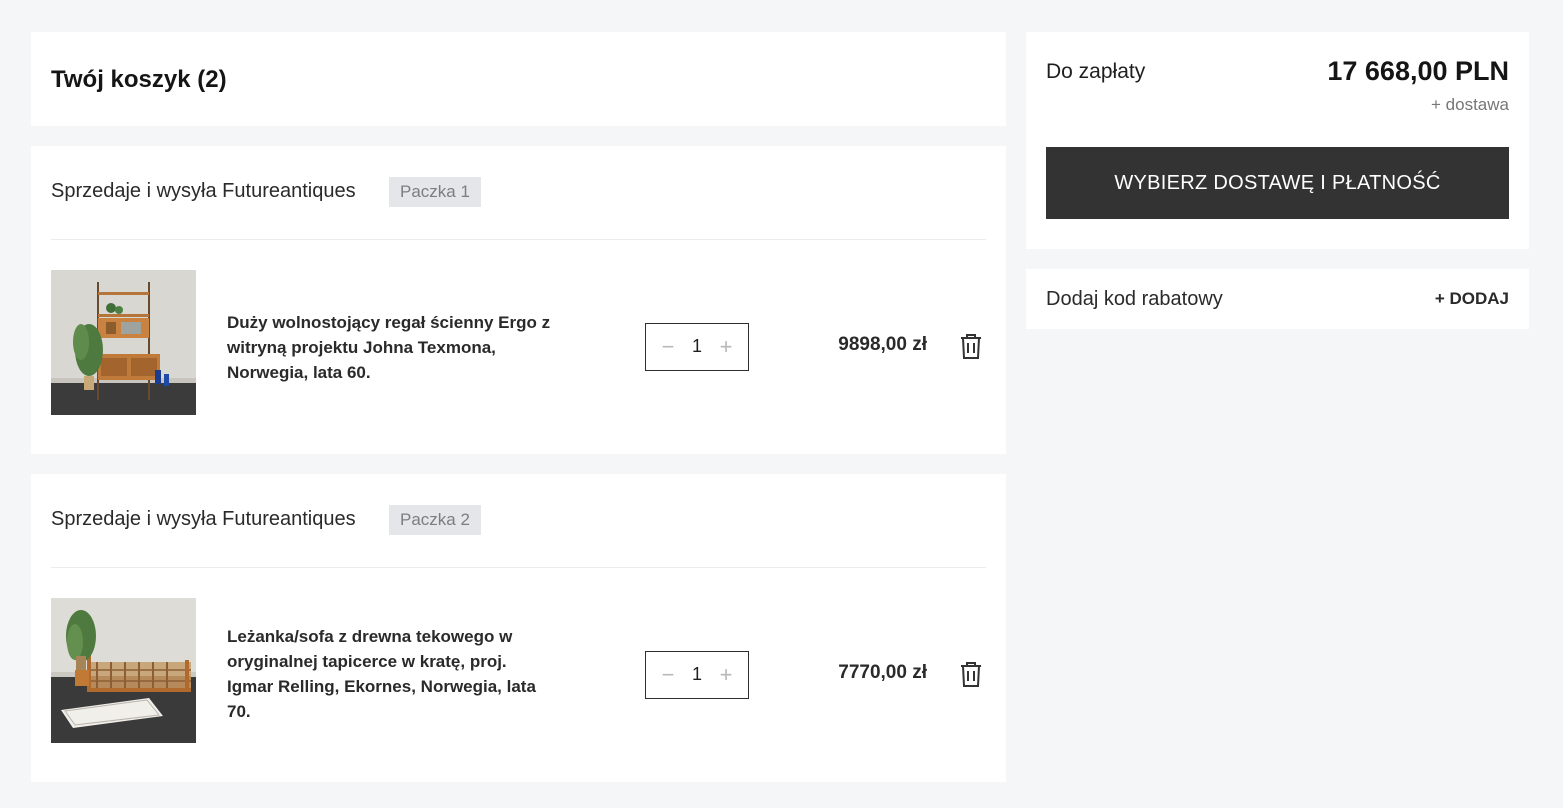  I want to click on discount-label: Dodaj kod rabatowy, so click(1134, 299).